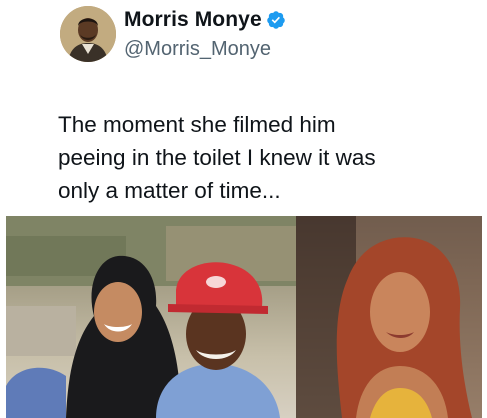 The height and width of the screenshot is (418, 487). I want to click on avatar, so click(88, 34).